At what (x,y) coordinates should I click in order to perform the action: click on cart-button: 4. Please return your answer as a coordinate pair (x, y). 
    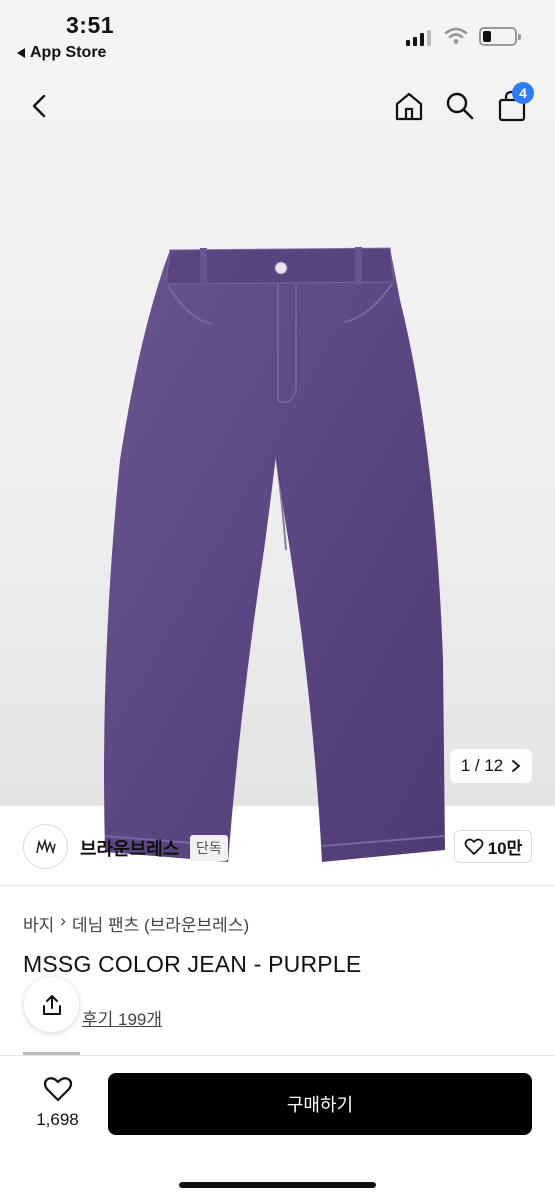
    Looking at the image, I should click on (514, 103).